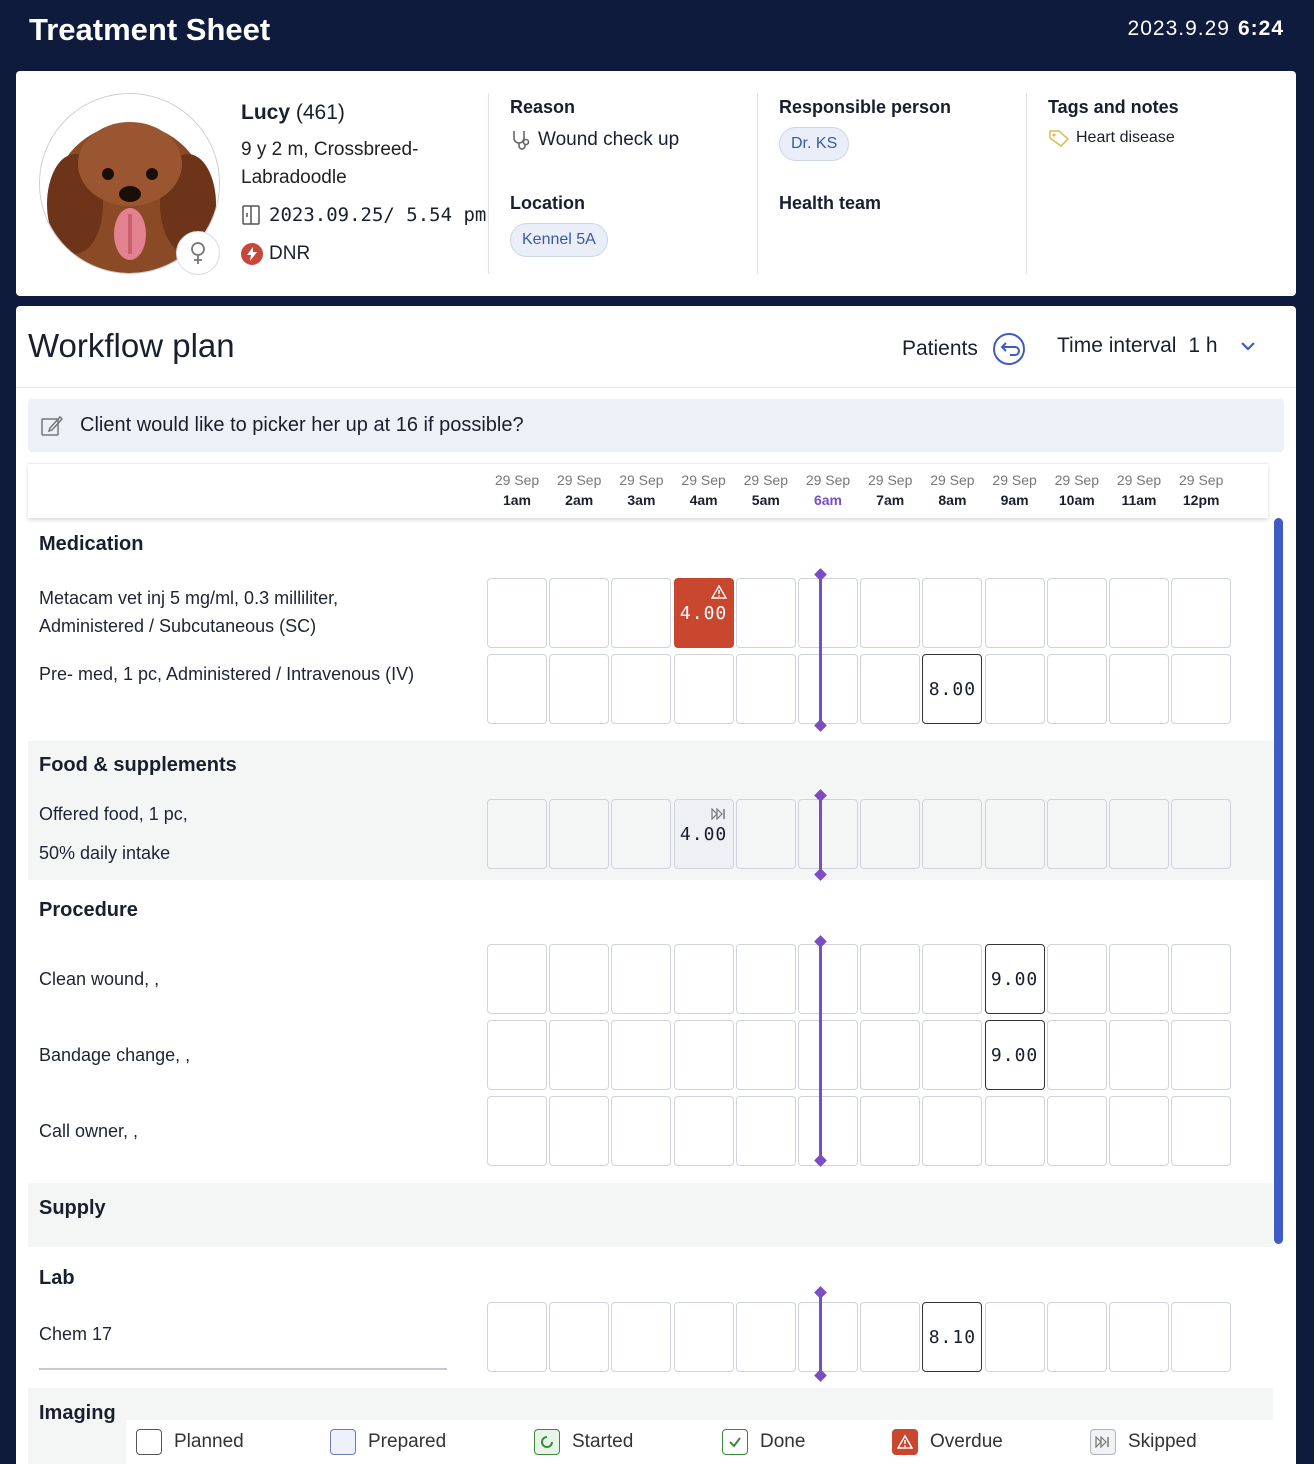 This screenshot has width=1314, height=1464. What do you see at coordinates (239, 814) in the screenshot?
I see `row-label: Offered food, 1 pc,` at bounding box center [239, 814].